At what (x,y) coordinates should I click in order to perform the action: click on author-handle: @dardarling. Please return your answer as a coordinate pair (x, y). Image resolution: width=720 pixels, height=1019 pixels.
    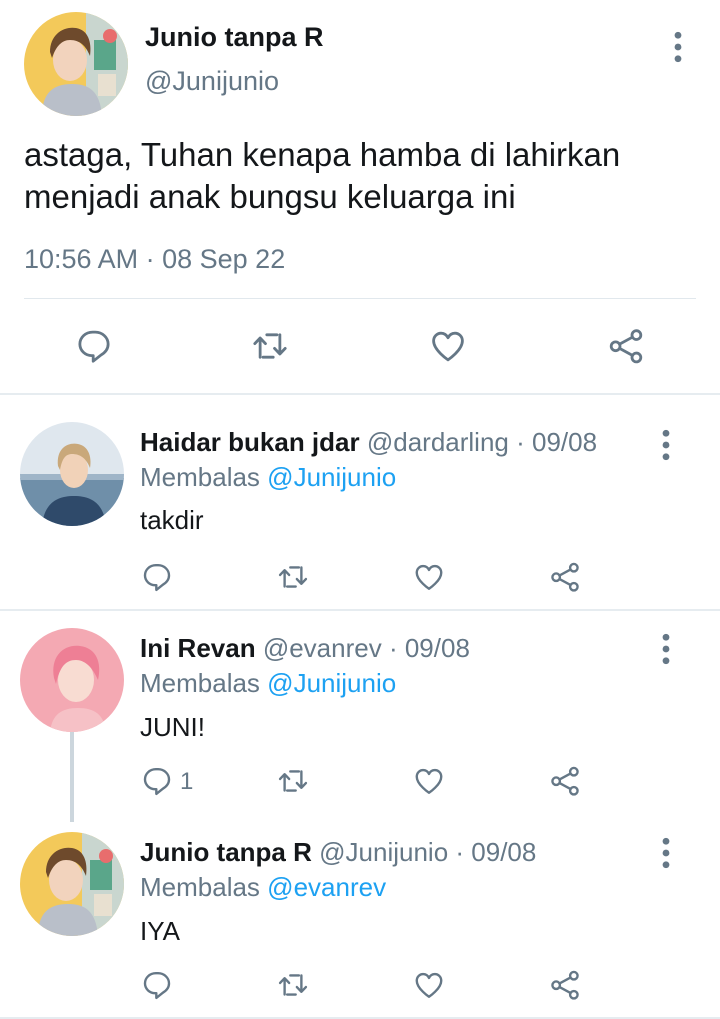
    Looking at the image, I should click on (438, 442).